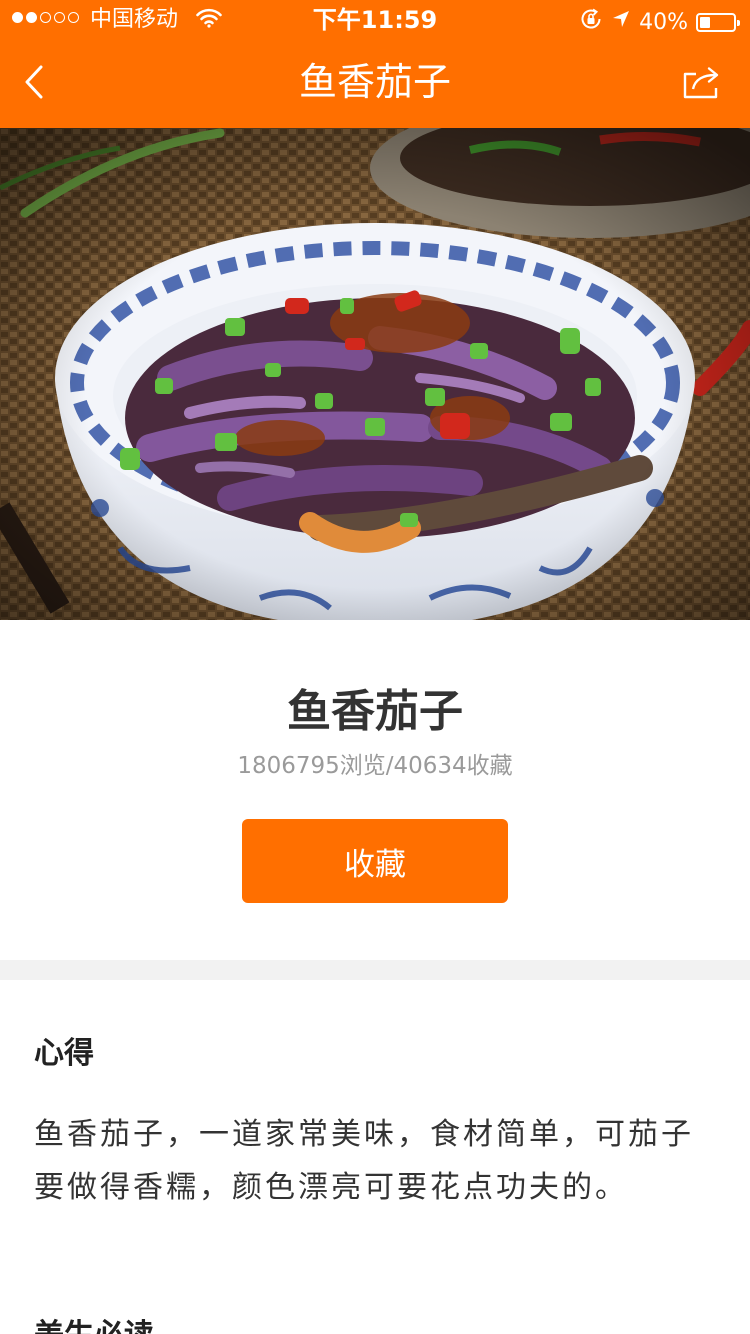  Describe the element at coordinates (375, 711) in the screenshot. I see `recipe-title: 鱼香茄子` at that location.